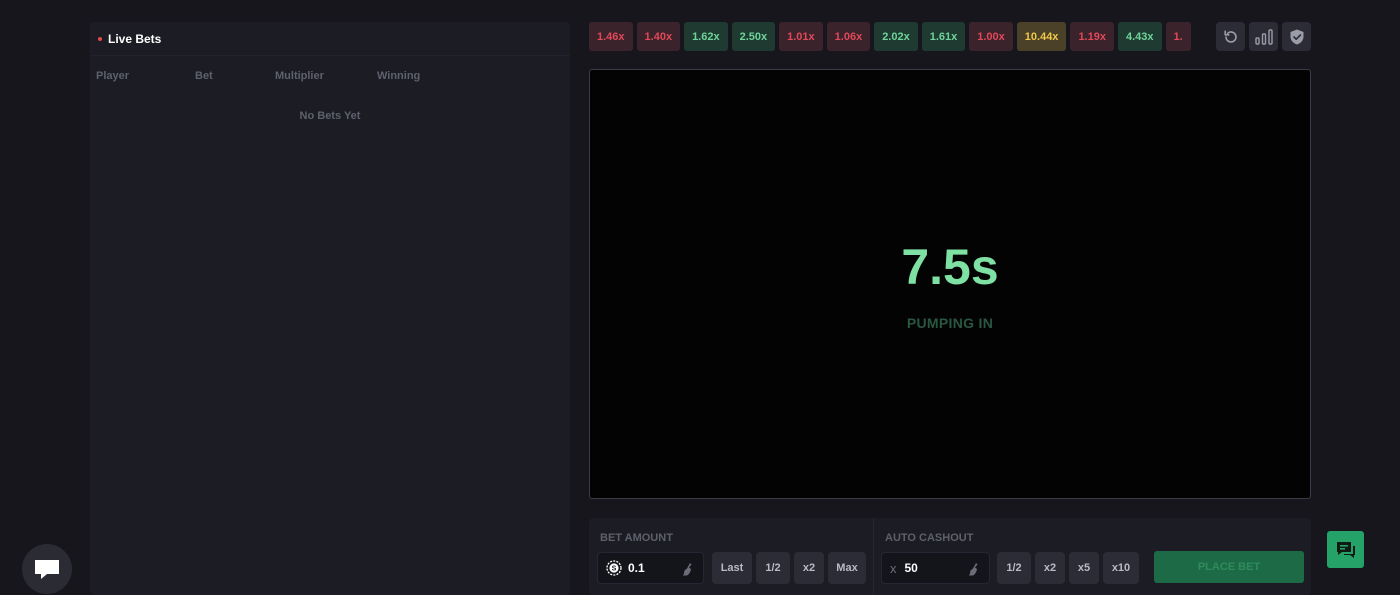 The width and height of the screenshot is (1400, 595). I want to click on svg-text: S, so click(614, 569).